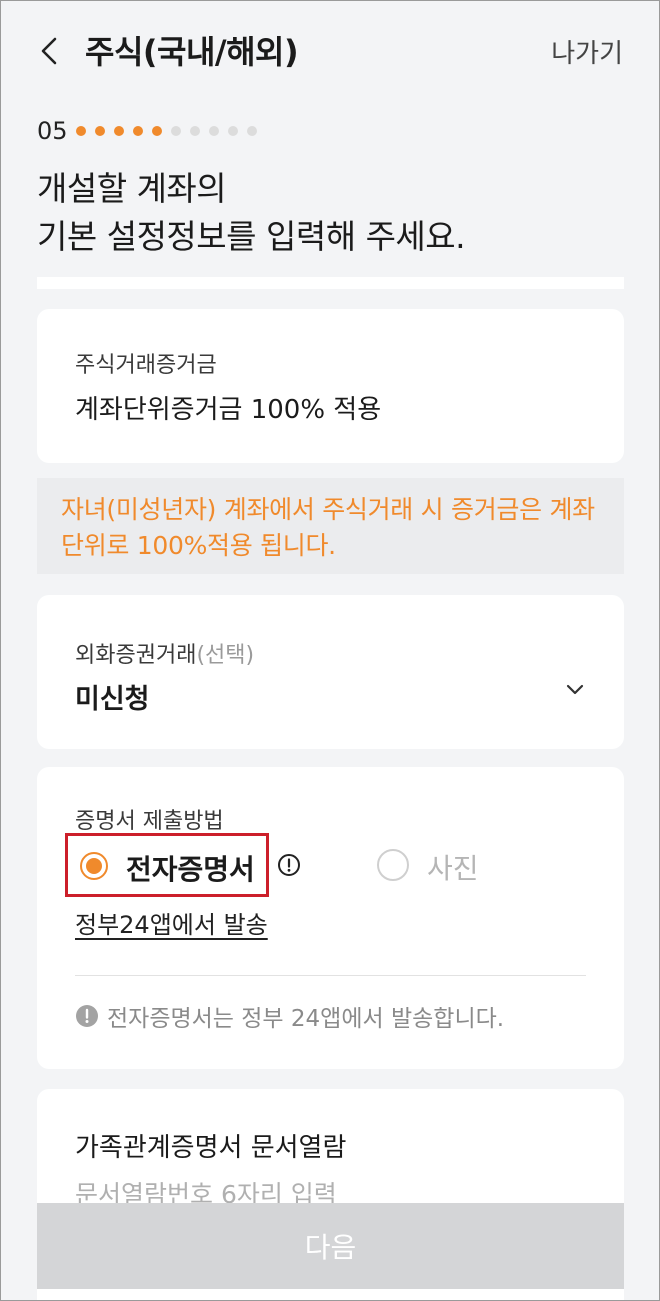  I want to click on cert-hint: 전자증명서는 정부 24앱에서 발송합니다., so click(289, 1016).